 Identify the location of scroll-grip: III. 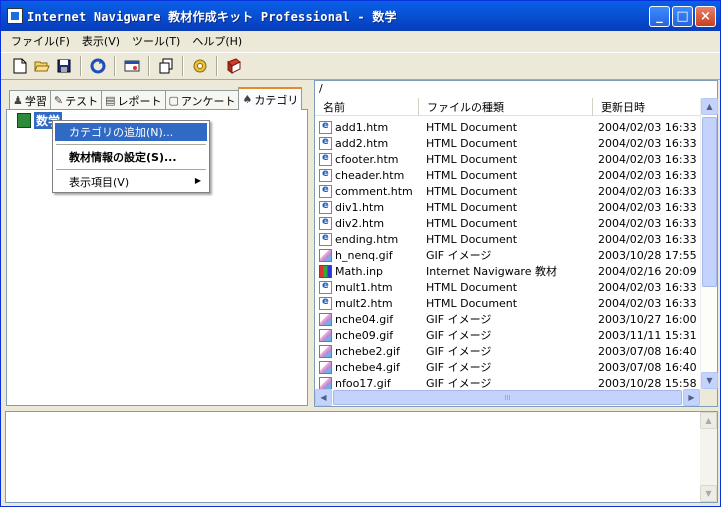
(507, 397).